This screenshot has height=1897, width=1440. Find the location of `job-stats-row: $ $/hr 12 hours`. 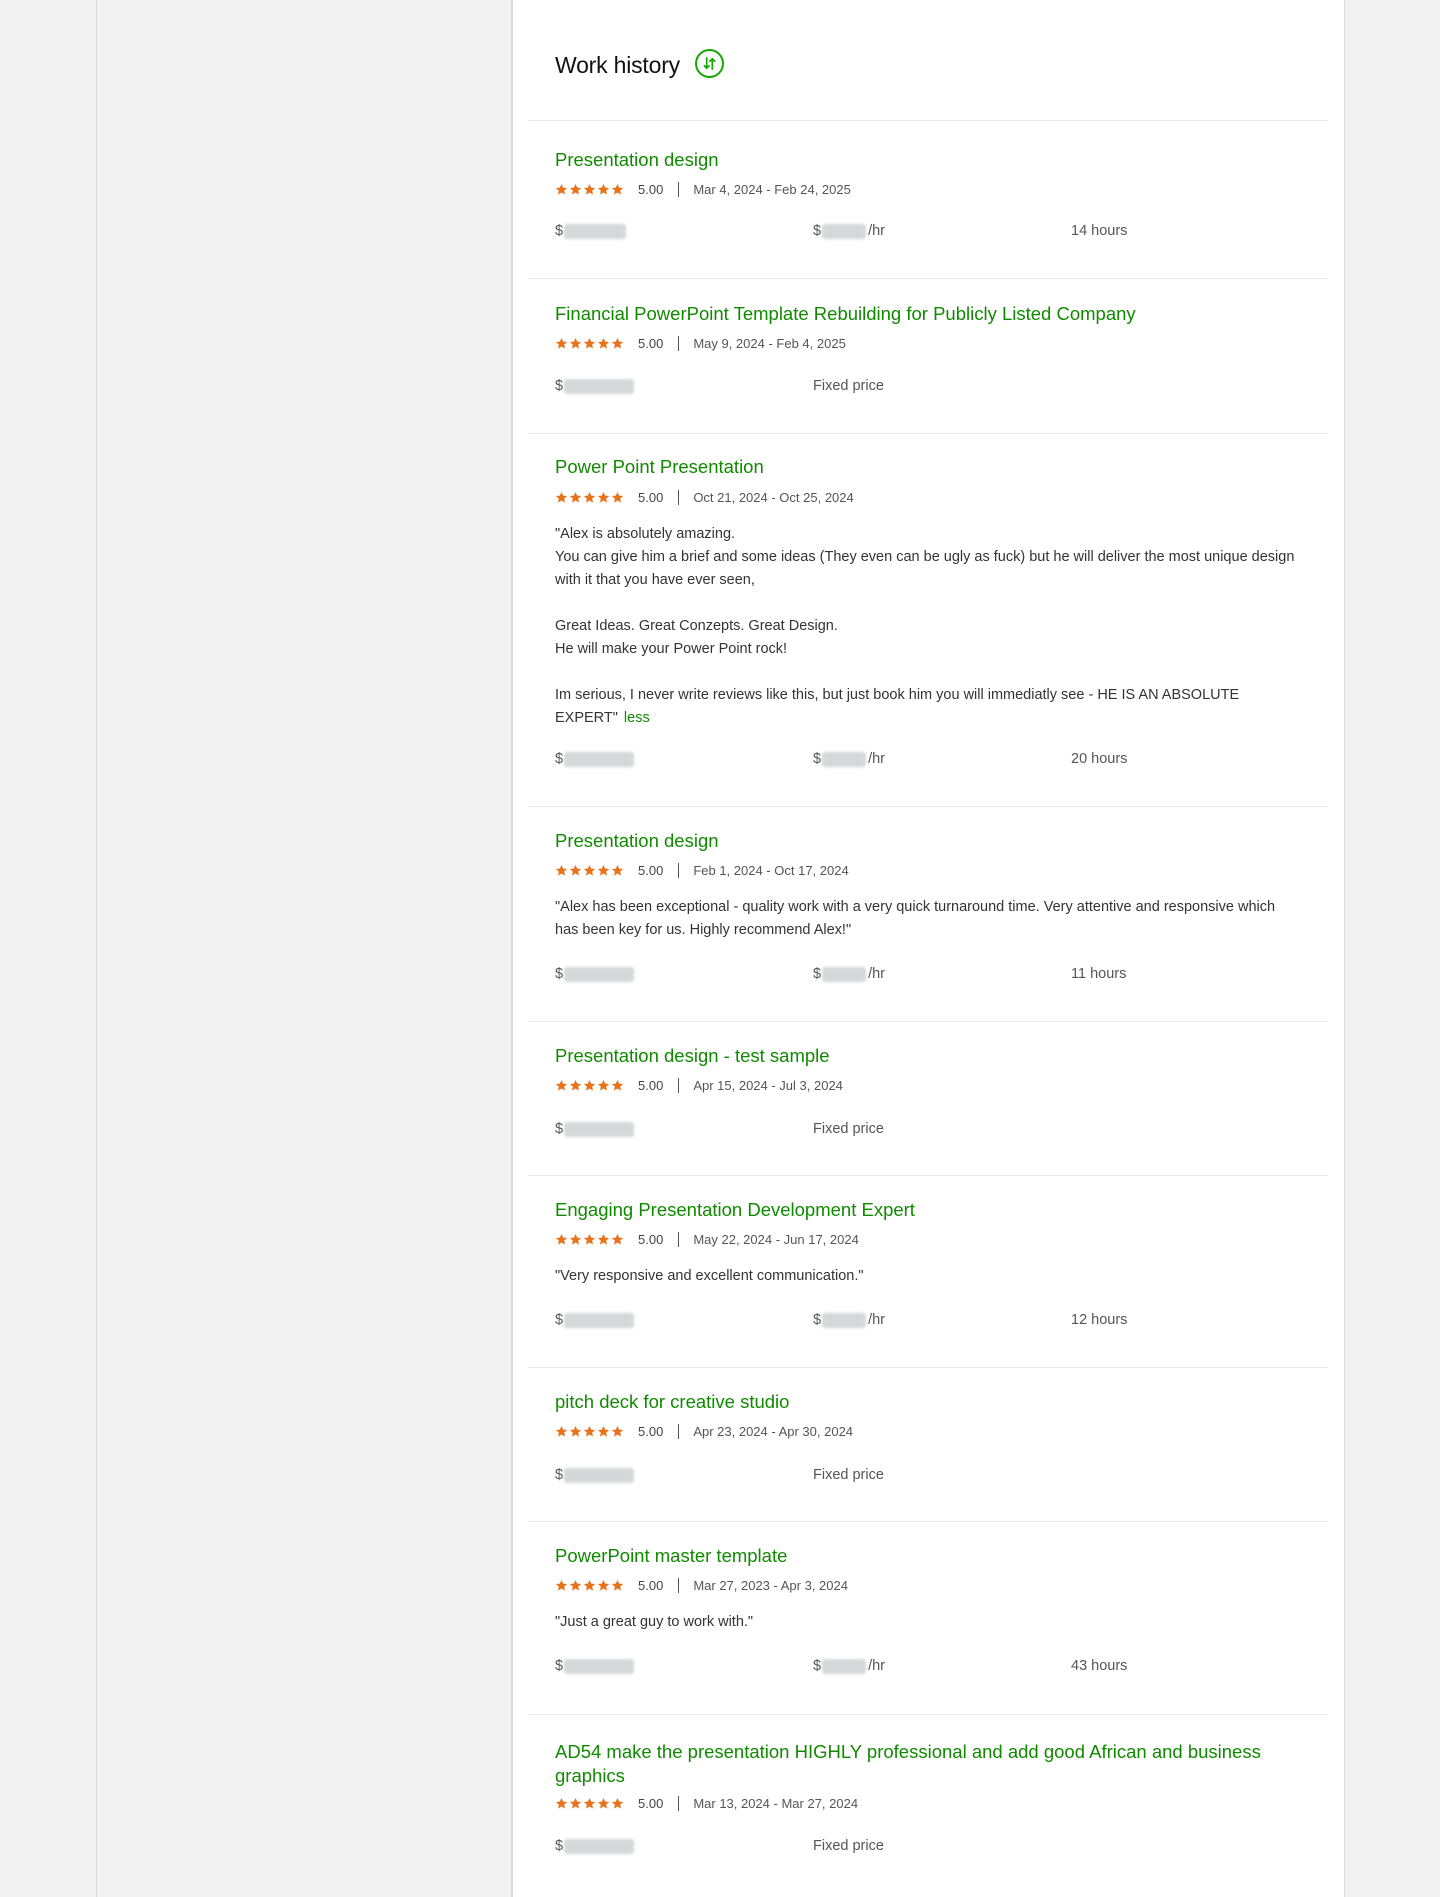

job-stats-row: $ $/hr 12 hours is located at coordinates (928, 1322).